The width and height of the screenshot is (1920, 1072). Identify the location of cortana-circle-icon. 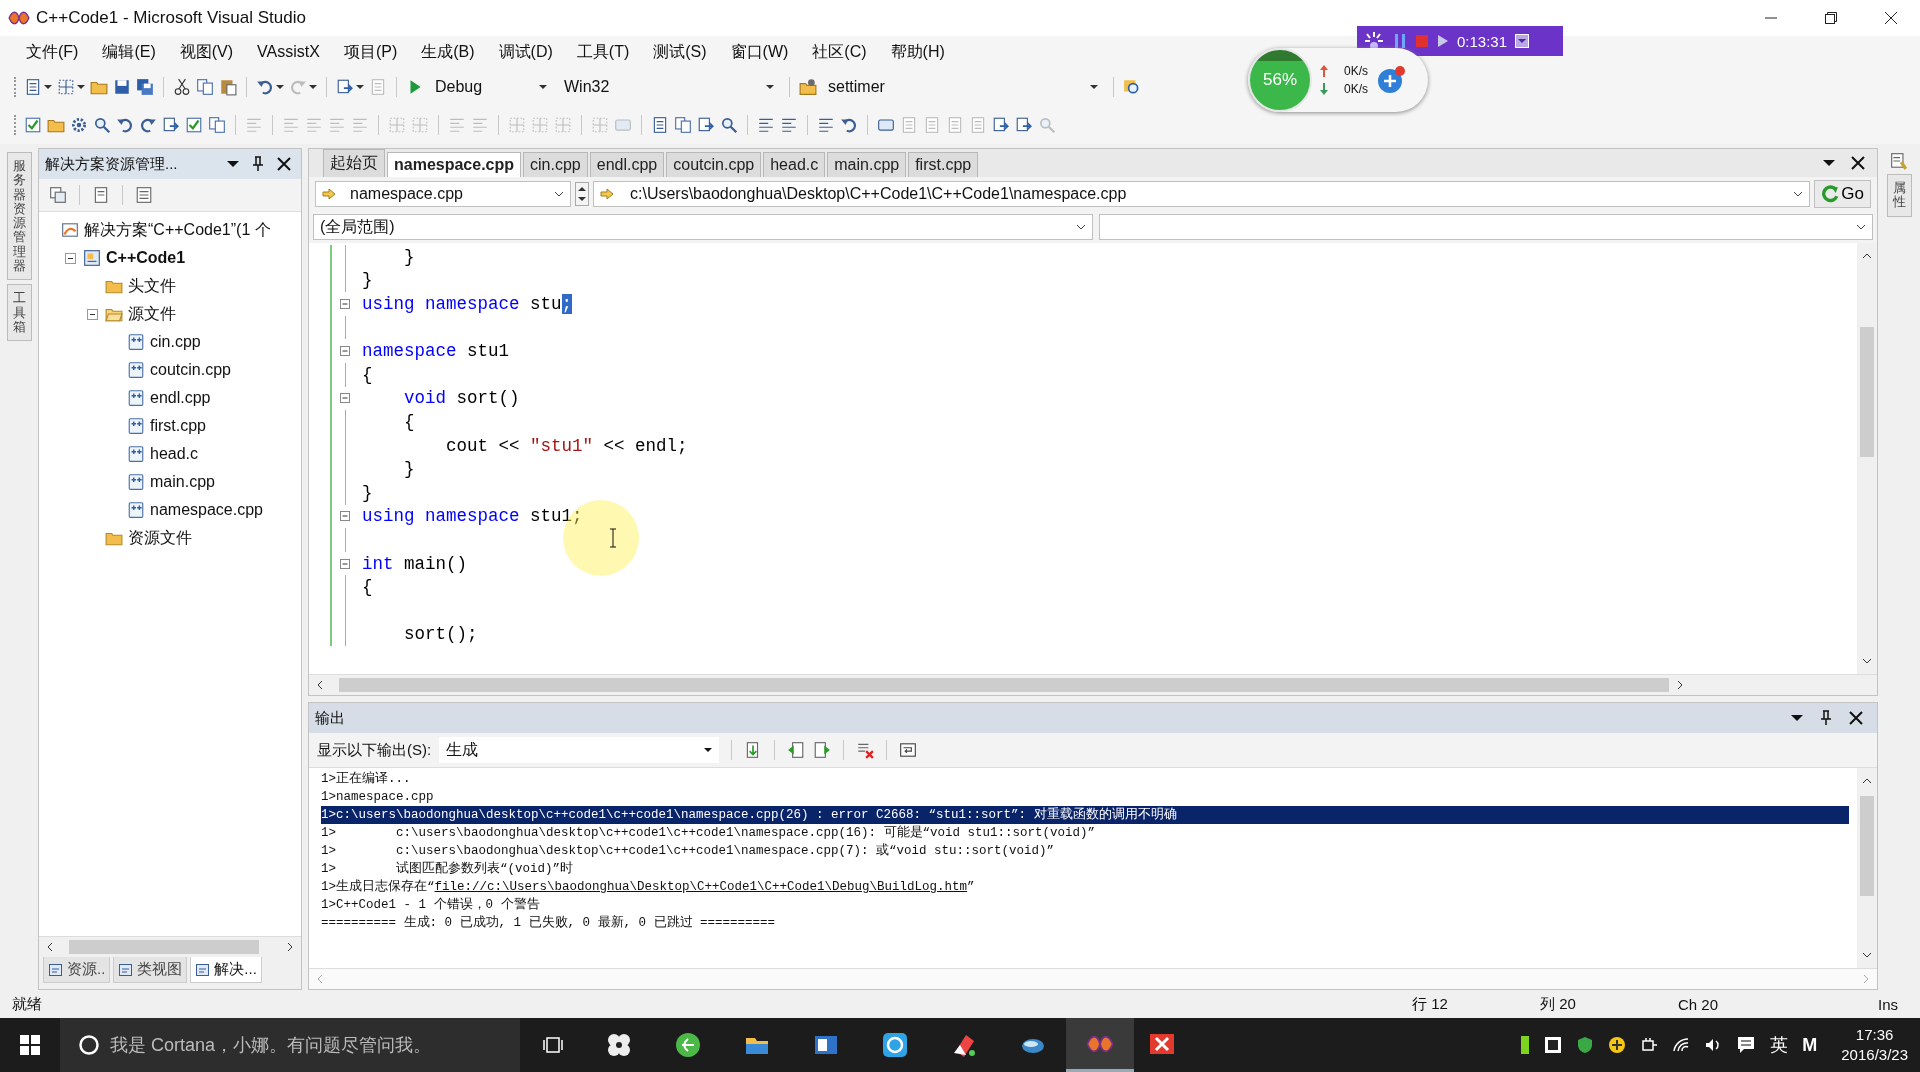
(89, 1045).